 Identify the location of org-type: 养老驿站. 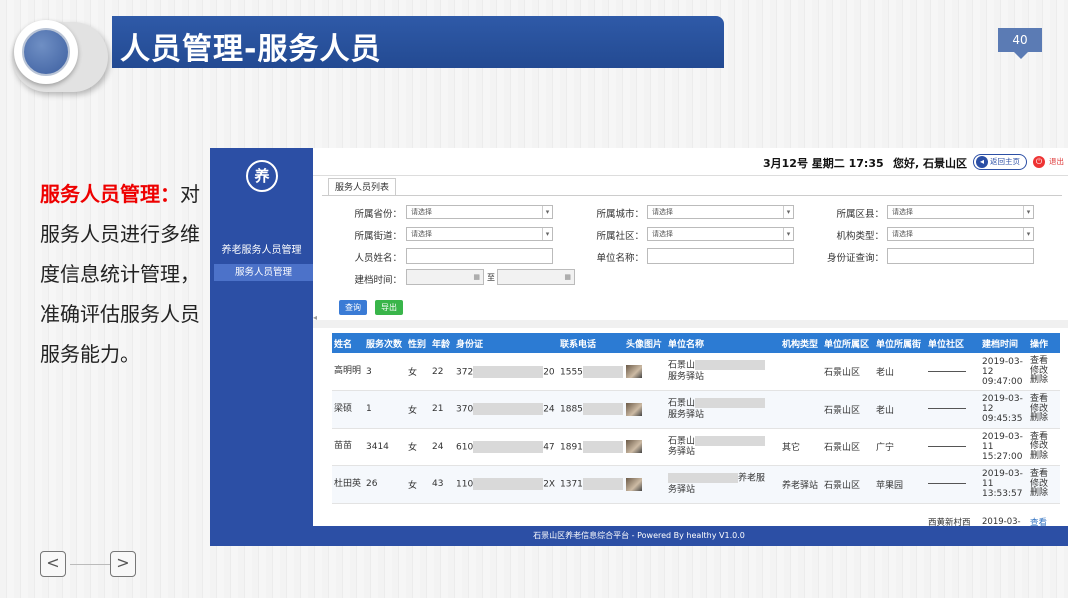
(801, 484).